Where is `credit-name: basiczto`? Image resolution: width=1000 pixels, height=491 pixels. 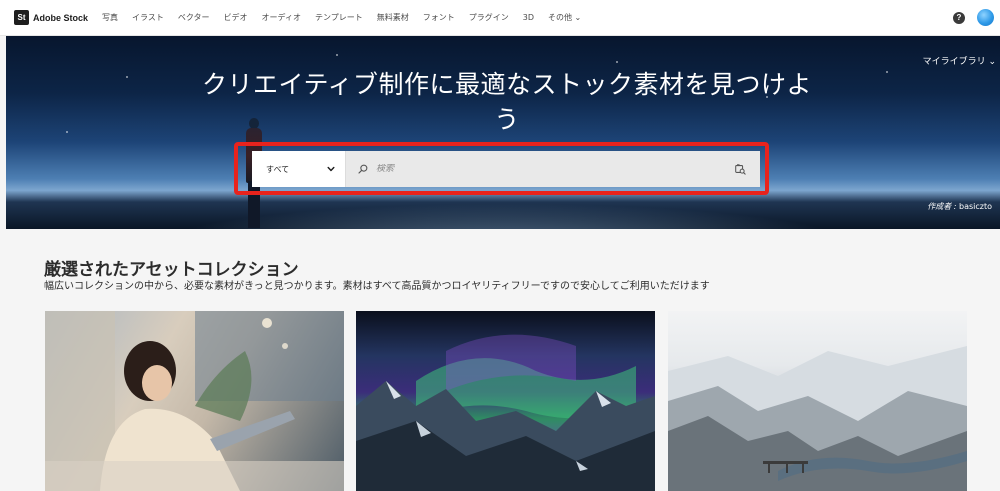
credit-name: basiczto is located at coordinates (974, 206).